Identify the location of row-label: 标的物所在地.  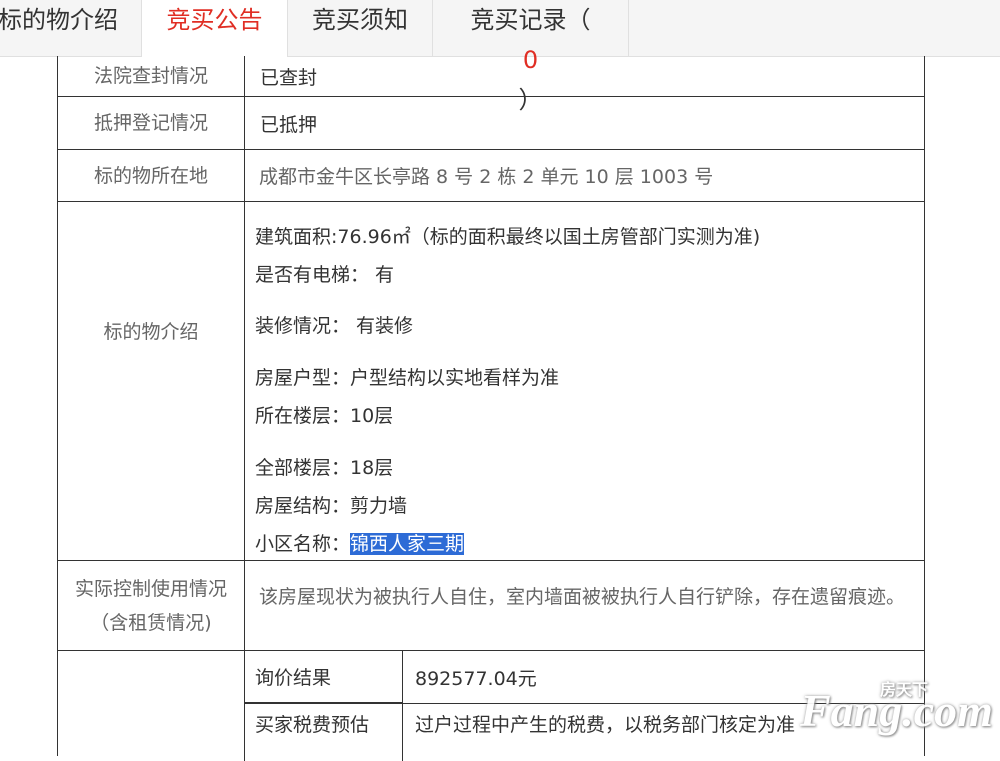
(151, 175).